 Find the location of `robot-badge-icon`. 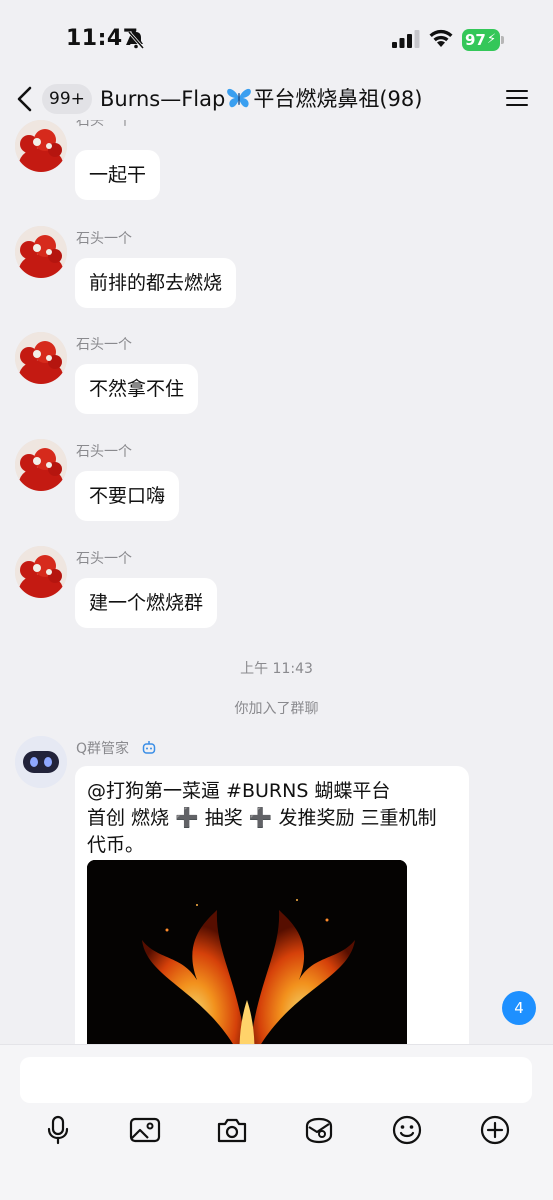

robot-badge-icon is located at coordinates (149, 747).